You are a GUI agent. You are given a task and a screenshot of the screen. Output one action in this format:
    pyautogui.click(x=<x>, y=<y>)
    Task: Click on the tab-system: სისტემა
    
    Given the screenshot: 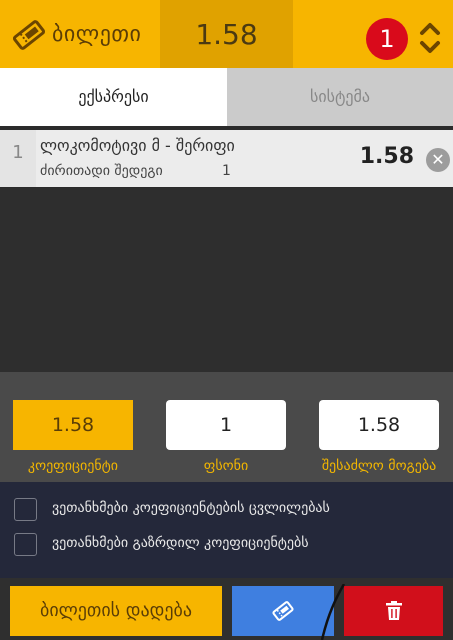 What is the action you would take?
    pyautogui.click(x=340, y=97)
    